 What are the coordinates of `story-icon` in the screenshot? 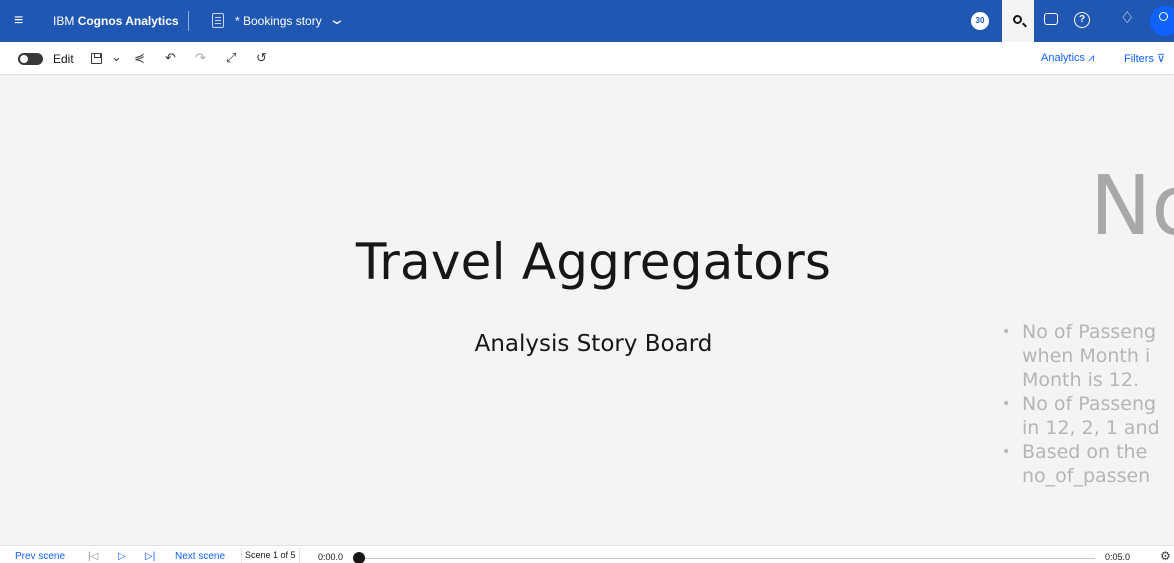 It's located at (218, 20).